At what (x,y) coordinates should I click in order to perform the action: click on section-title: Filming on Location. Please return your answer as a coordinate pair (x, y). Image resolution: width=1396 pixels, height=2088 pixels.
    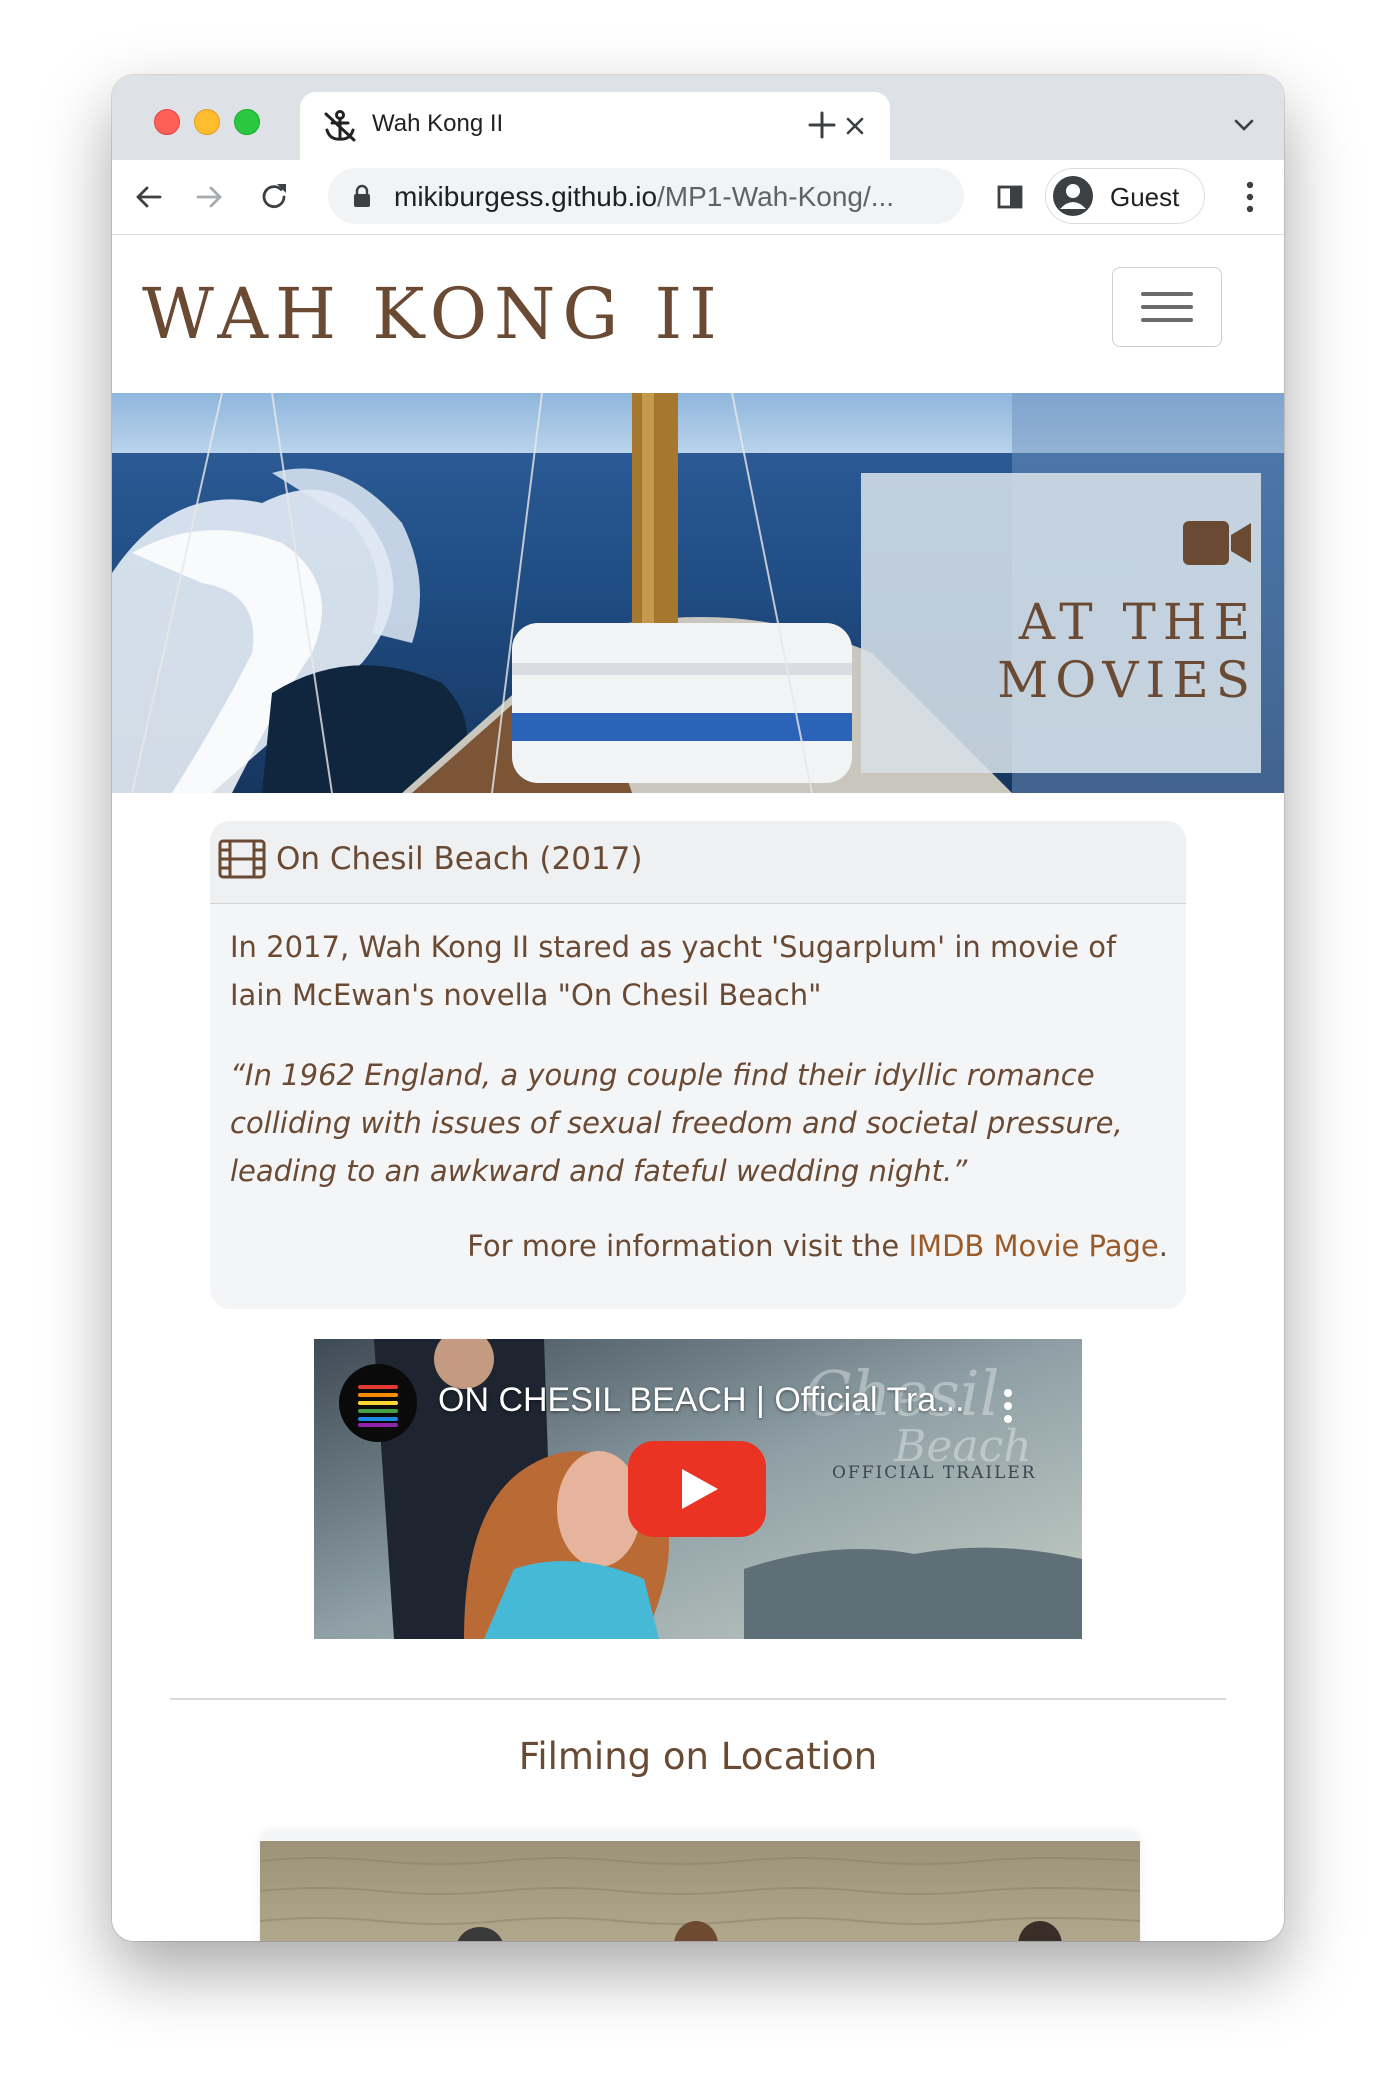
    Looking at the image, I should click on (698, 1756).